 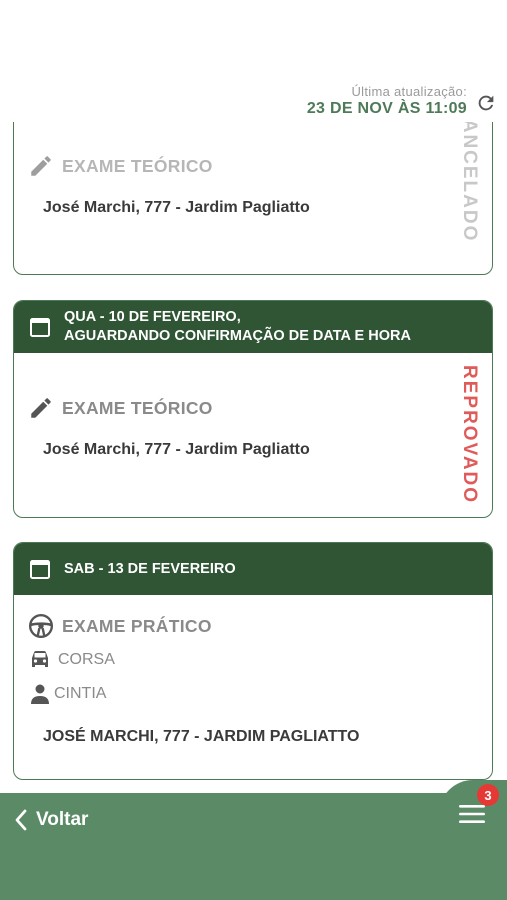 I want to click on notification-badge: 3, so click(x=488, y=795).